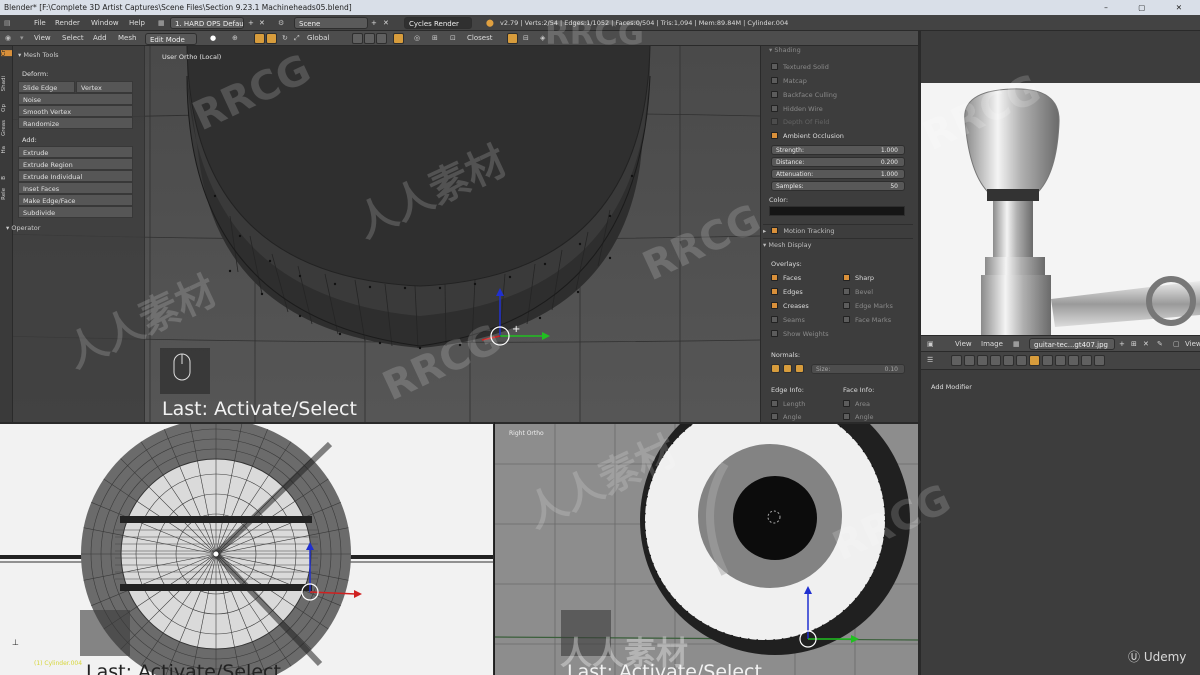 The width and height of the screenshot is (1200, 675). What do you see at coordinates (297, 38) in the screenshot?
I see `scale-manipulator-icon: ⤢` at bounding box center [297, 38].